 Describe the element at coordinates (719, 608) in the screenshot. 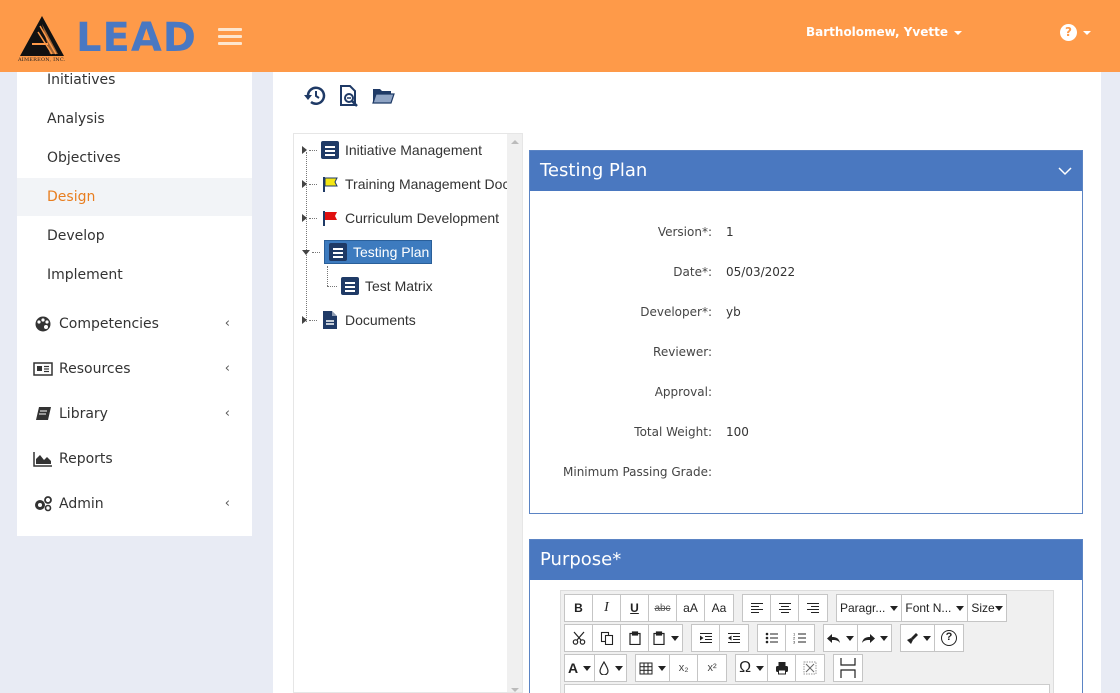

I see `capitalize-button: Aa` at that location.